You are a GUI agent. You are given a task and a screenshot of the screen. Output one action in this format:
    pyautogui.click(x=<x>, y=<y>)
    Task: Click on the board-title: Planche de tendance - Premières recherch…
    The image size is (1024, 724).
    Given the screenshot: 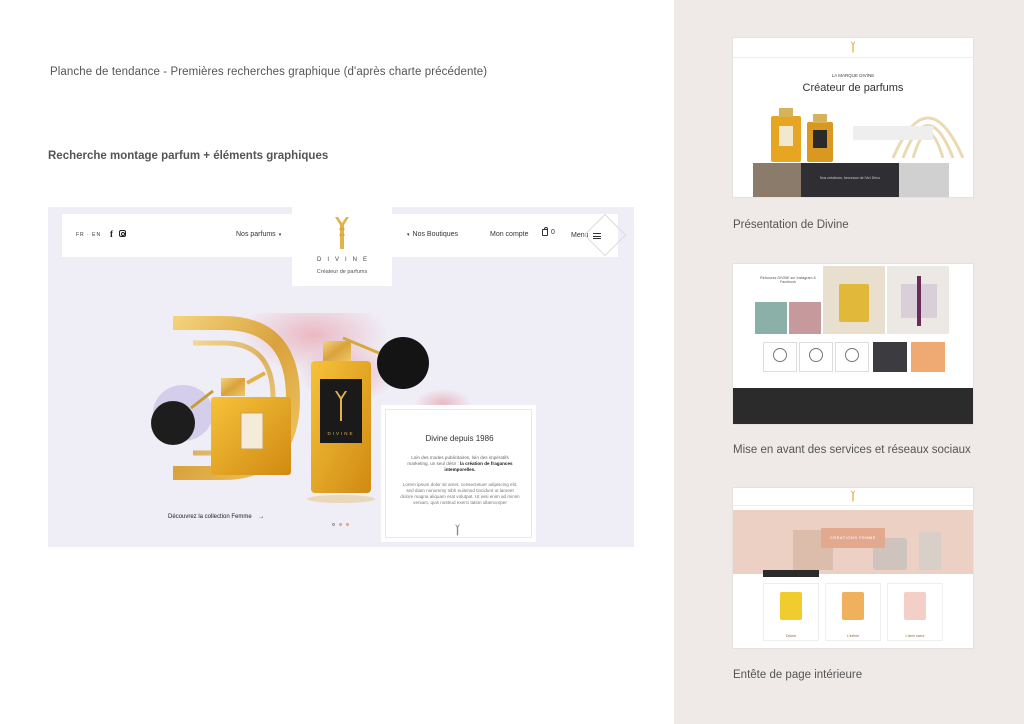 What is the action you would take?
    pyautogui.click(x=269, y=72)
    